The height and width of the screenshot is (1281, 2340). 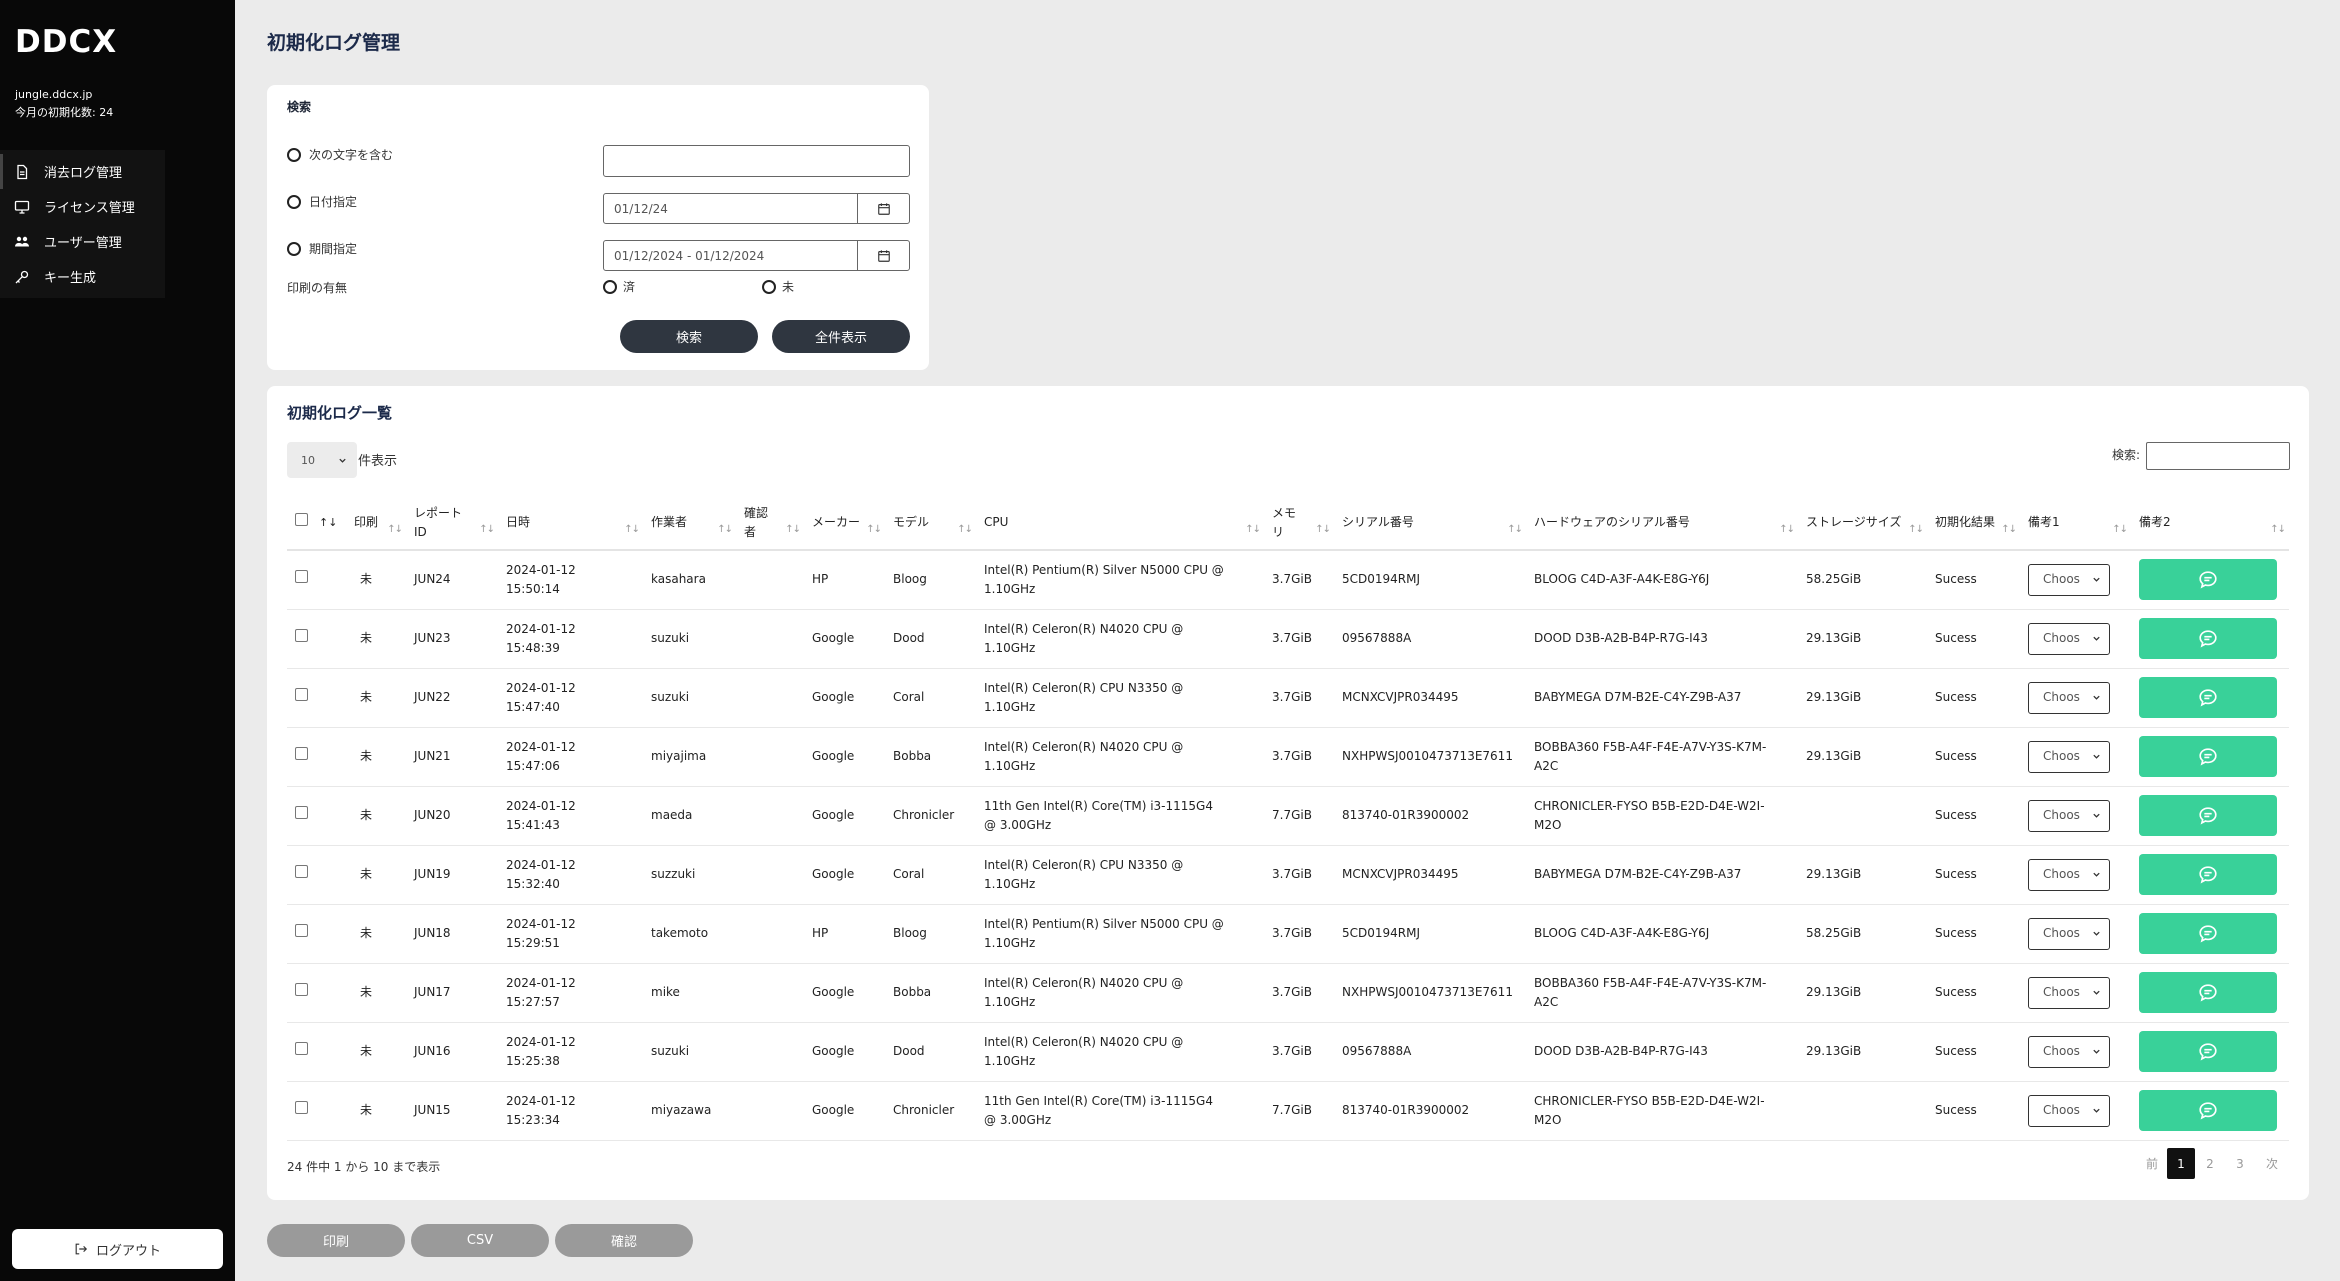 I want to click on col-header-note2: 備考2 ↑↓, so click(x=2210, y=523).